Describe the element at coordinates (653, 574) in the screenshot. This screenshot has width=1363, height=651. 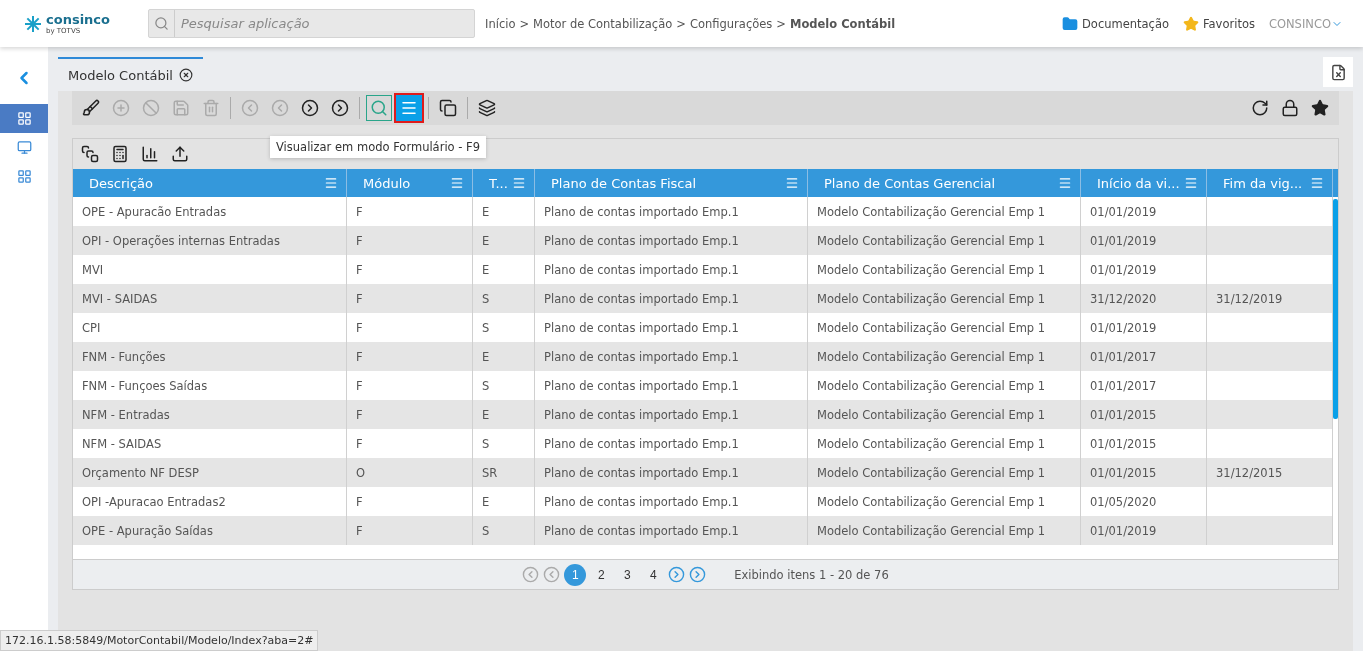
I see `page-button: 4` at that location.